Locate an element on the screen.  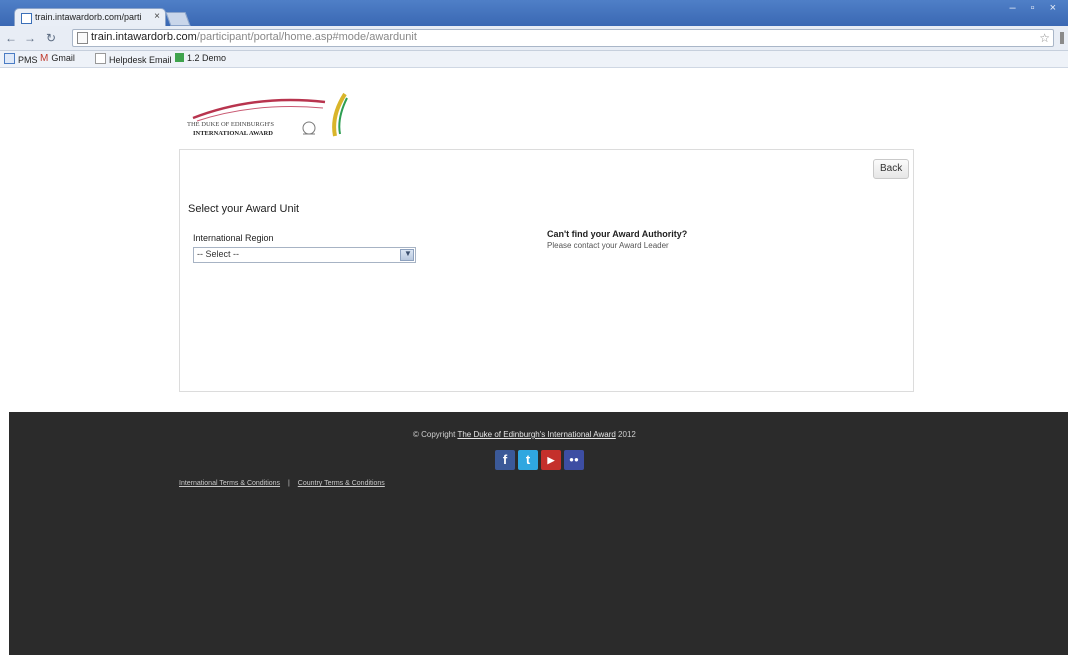
youtube-icon: ▶ is located at coordinates (551, 460).